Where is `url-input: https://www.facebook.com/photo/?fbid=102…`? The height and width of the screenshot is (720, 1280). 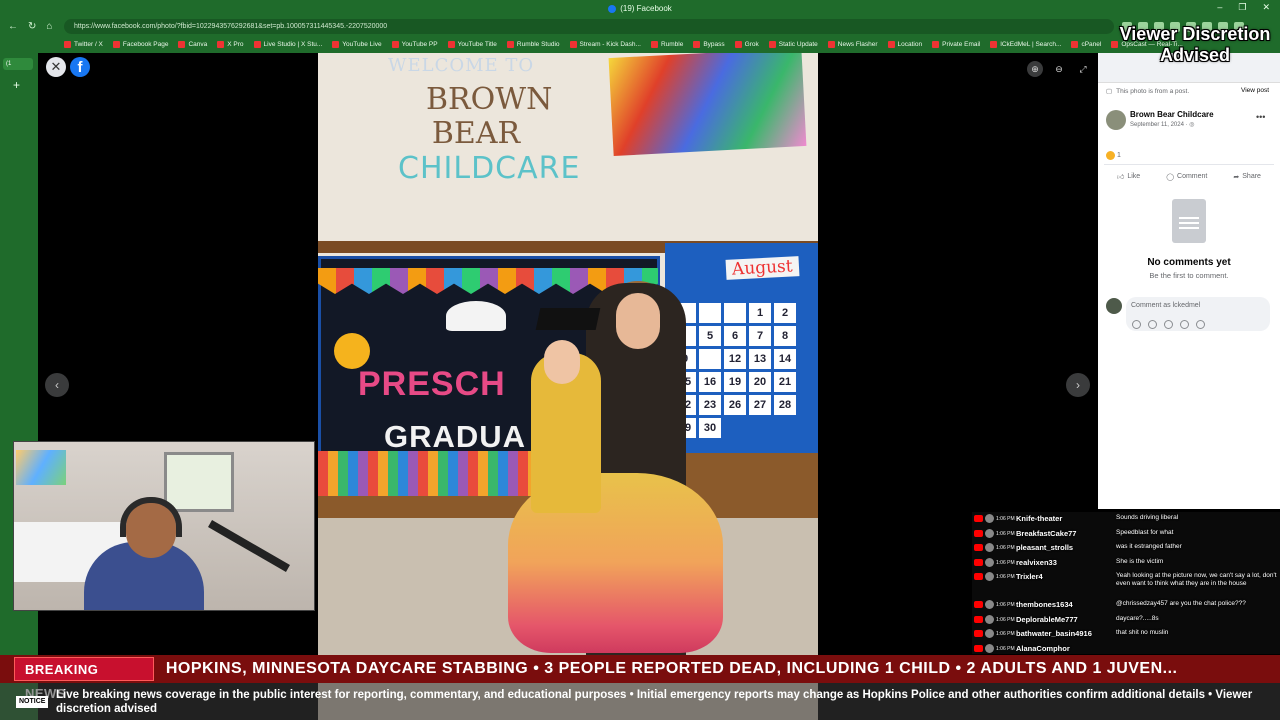
url-input: https://www.facebook.com/photo/?fbid=102… is located at coordinates (589, 26).